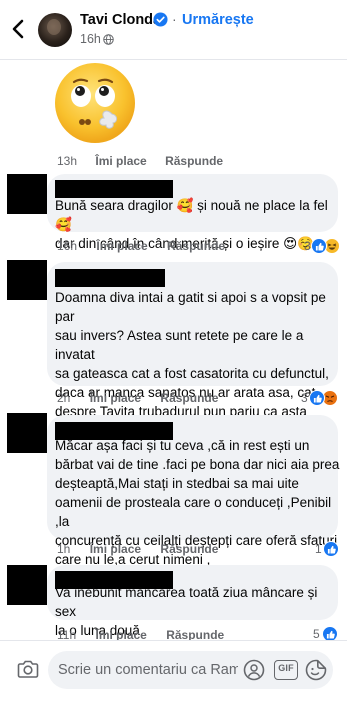 Image resolution: width=347 pixels, height=717 pixels. I want to click on comment-input-pill: GIF, so click(190, 670).